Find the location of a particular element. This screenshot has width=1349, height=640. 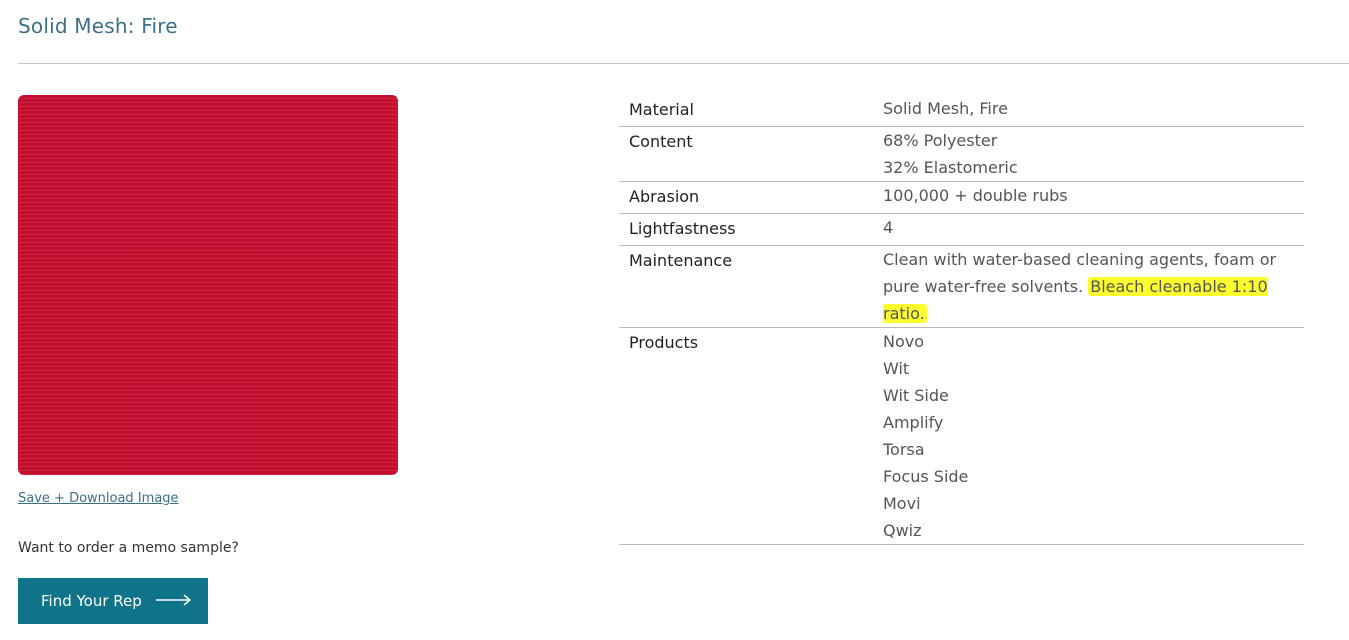

long-arrow-right-icon is located at coordinates (173, 601).